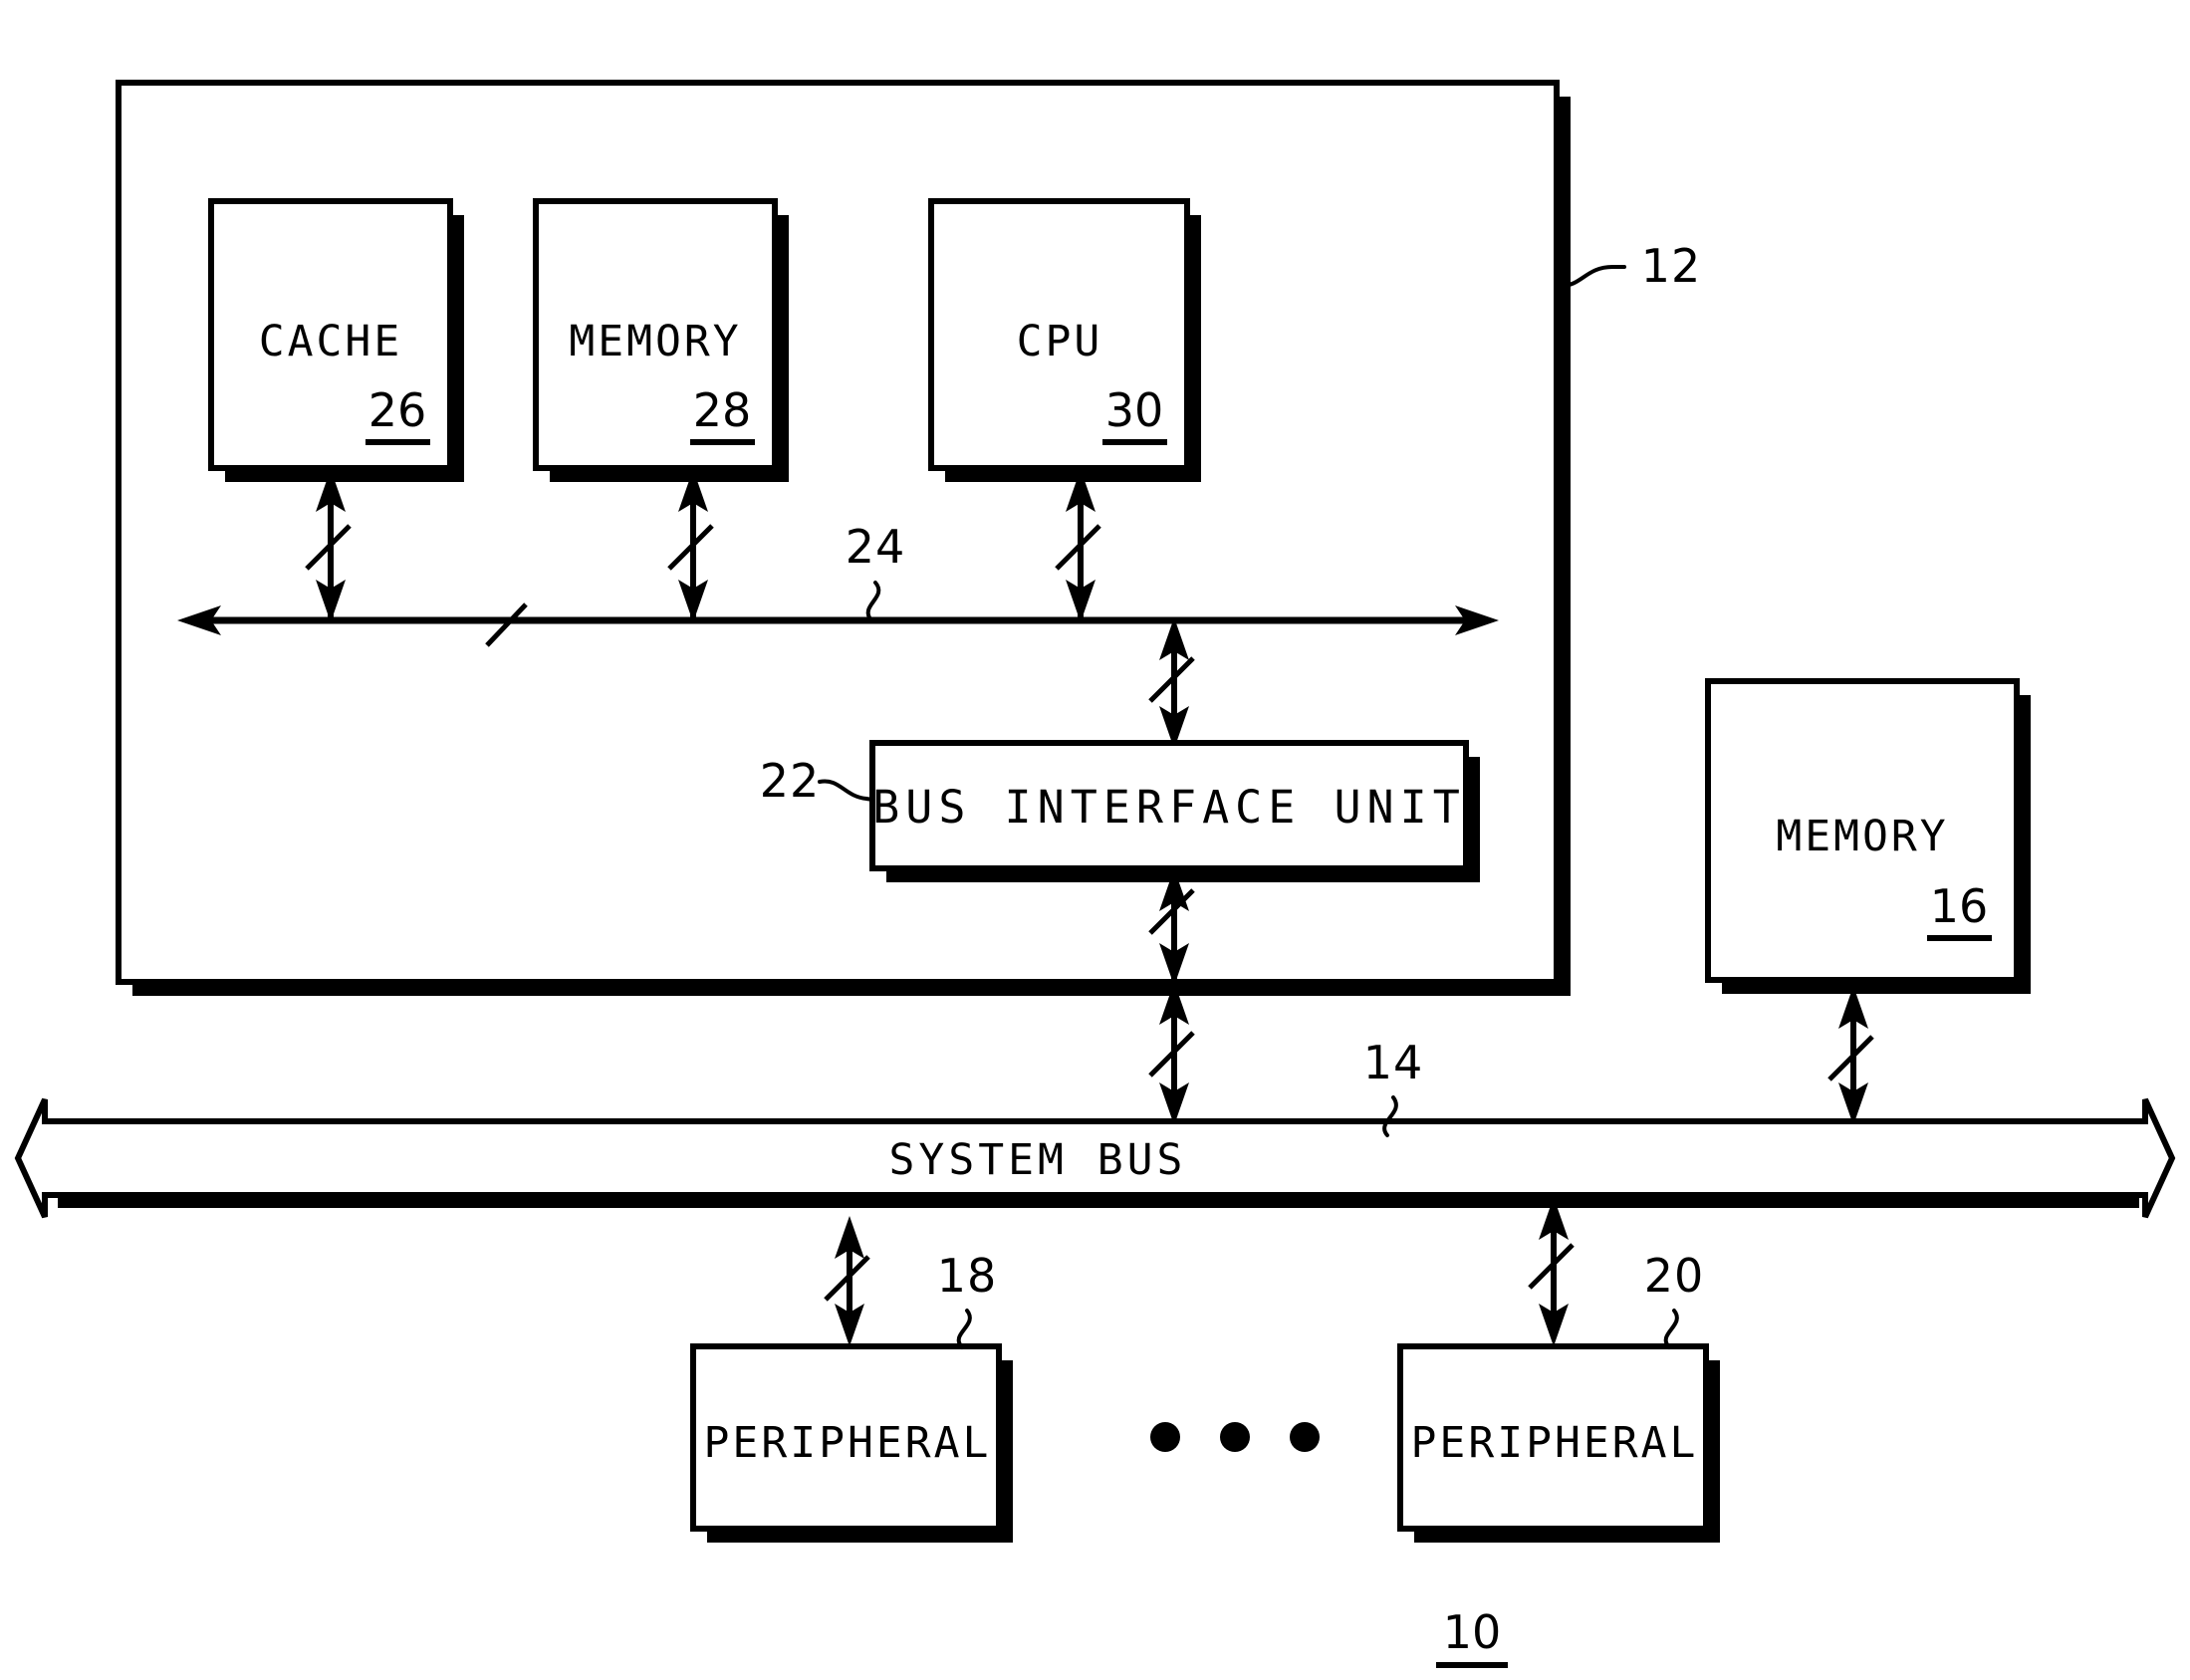  What do you see at coordinates (1674, 1276) in the screenshot?
I see `ref-20-label: 20` at bounding box center [1674, 1276].